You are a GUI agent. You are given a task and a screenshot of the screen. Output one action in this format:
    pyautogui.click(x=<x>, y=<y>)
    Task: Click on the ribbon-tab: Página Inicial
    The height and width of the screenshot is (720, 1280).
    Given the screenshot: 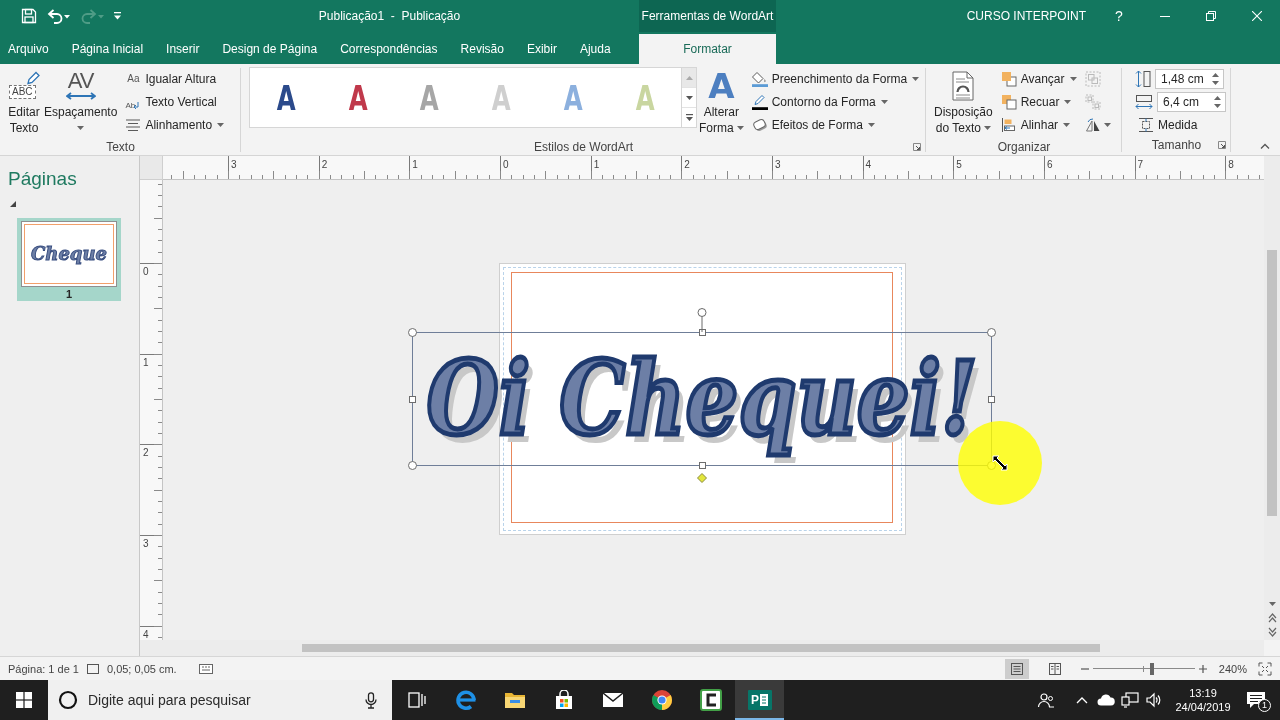 What is the action you would take?
    pyautogui.click(x=107, y=49)
    